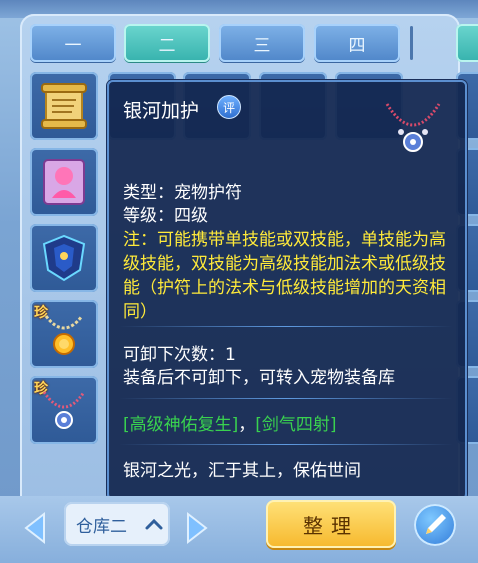 This screenshot has height=563, width=478. What do you see at coordinates (357, 43) in the screenshot?
I see `tab-4: 四` at bounding box center [357, 43].